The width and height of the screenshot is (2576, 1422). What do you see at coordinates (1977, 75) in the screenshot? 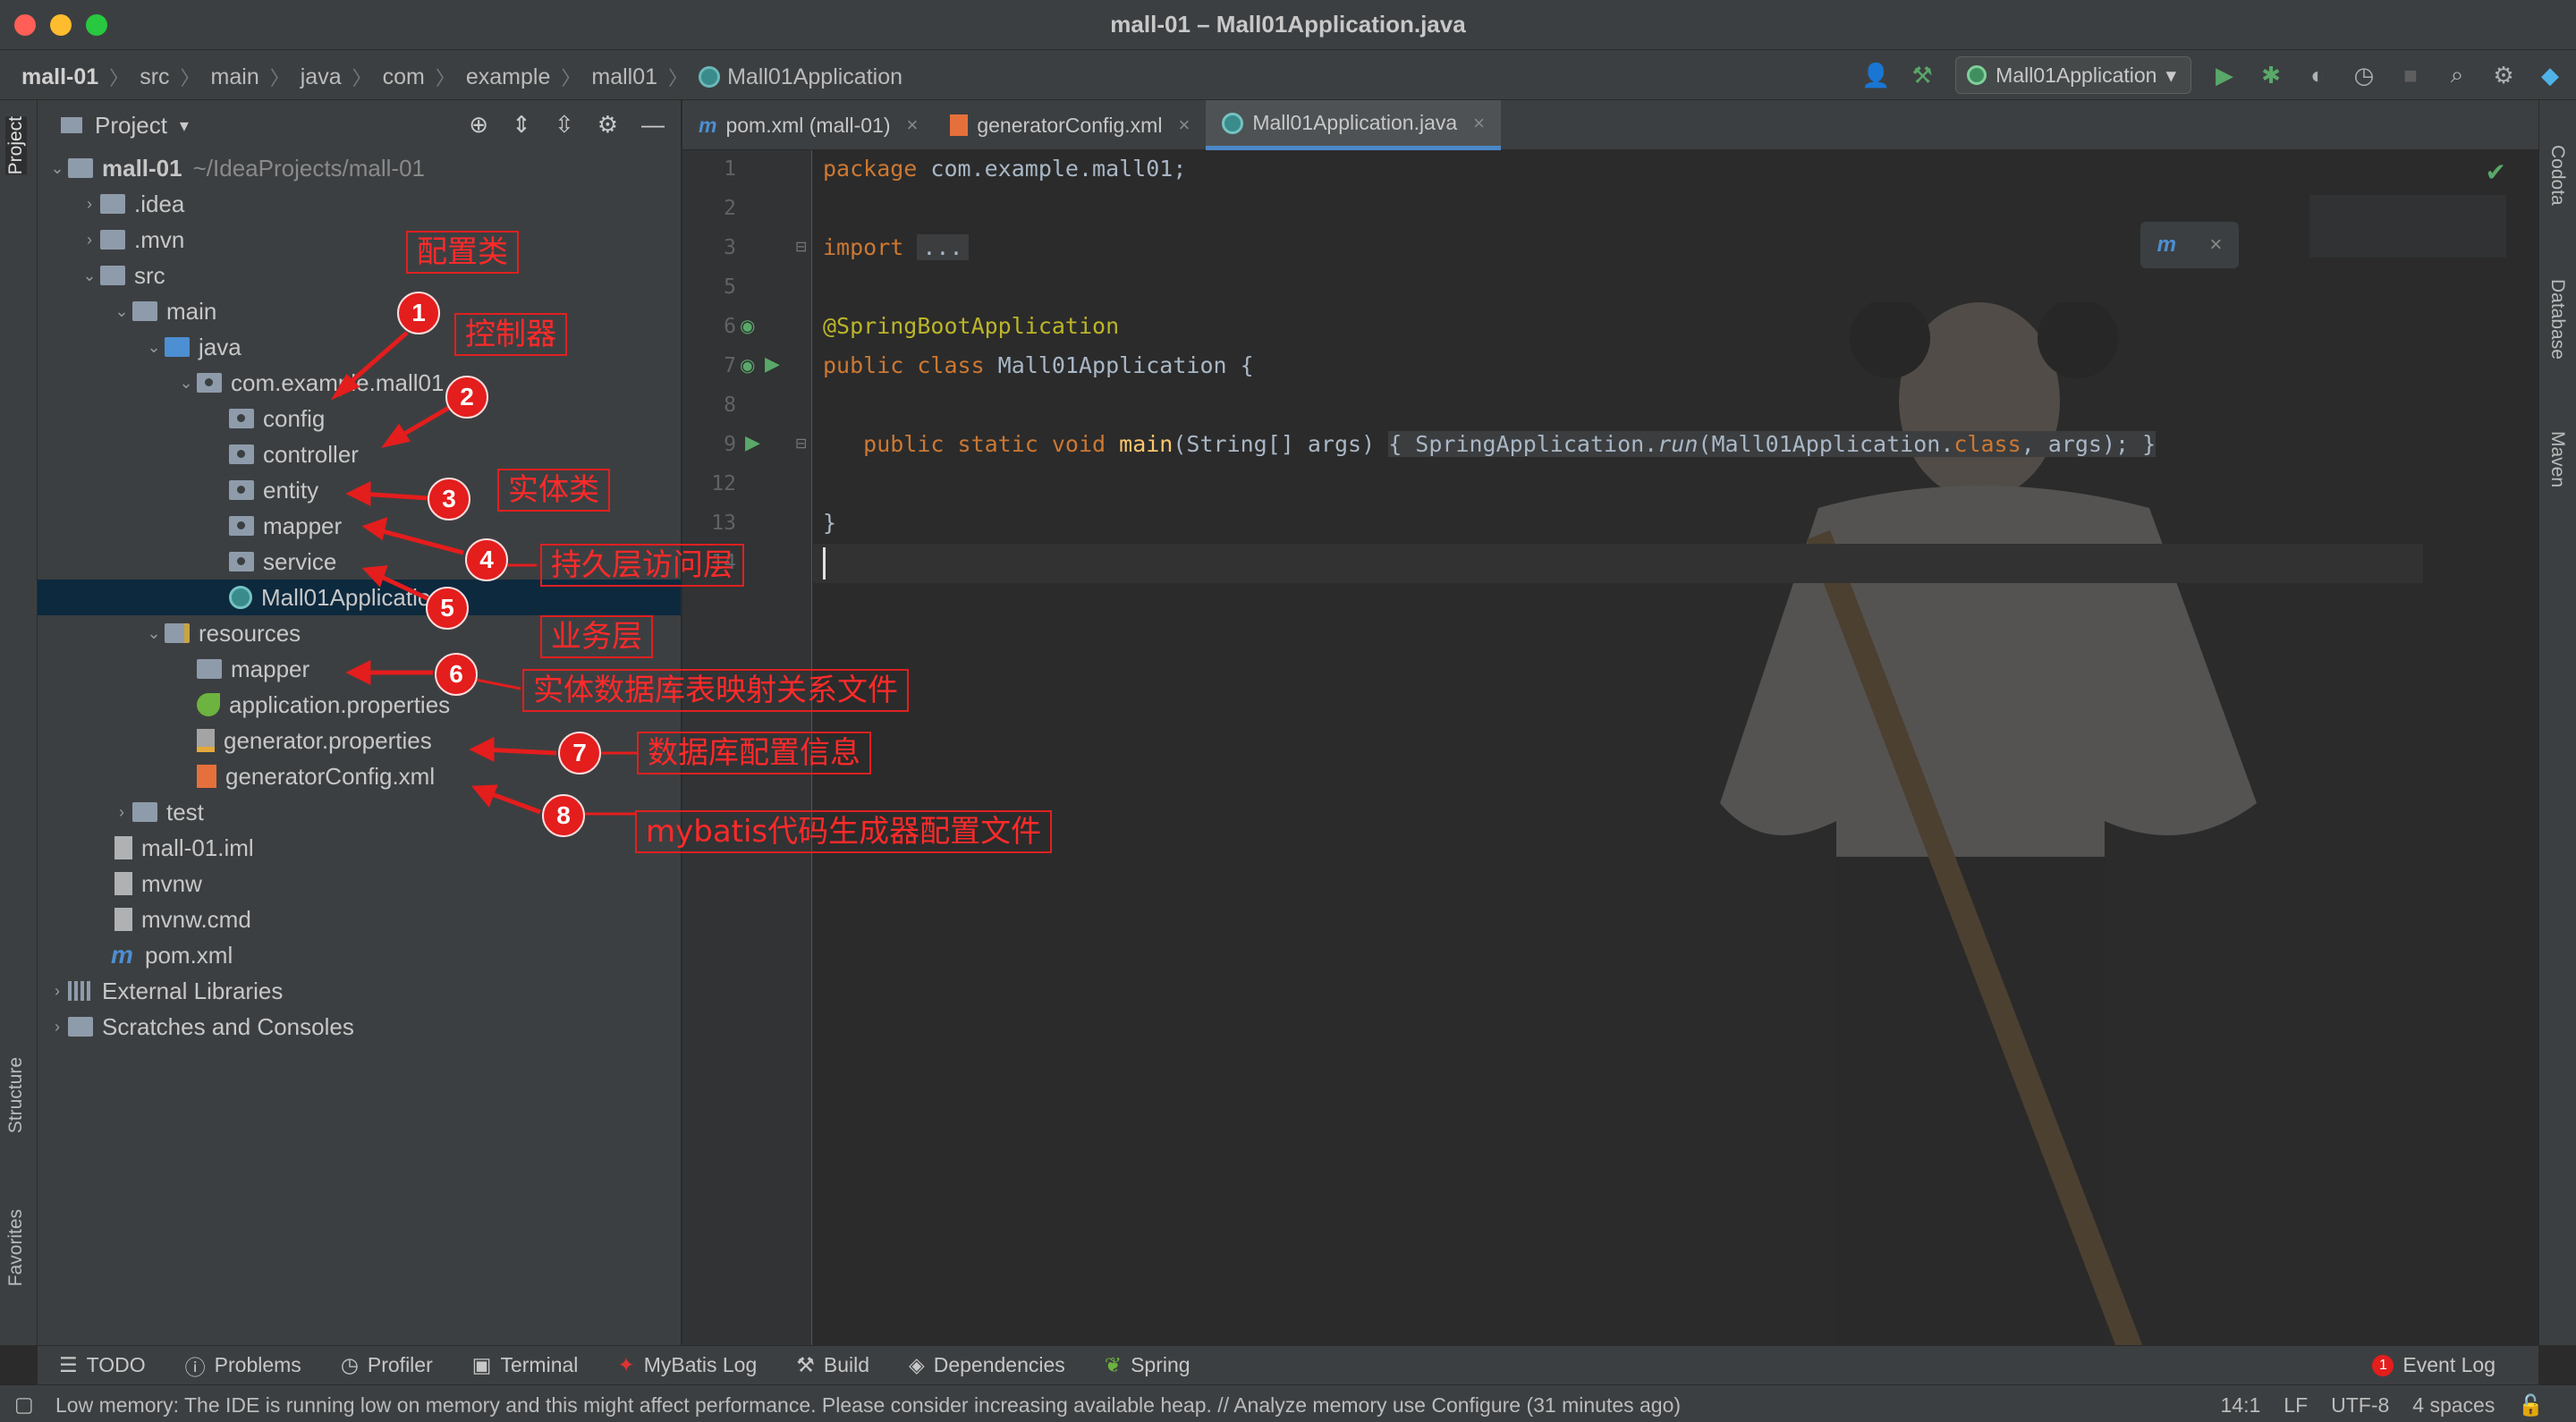
I see `spring-boot-icon` at bounding box center [1977, 75].